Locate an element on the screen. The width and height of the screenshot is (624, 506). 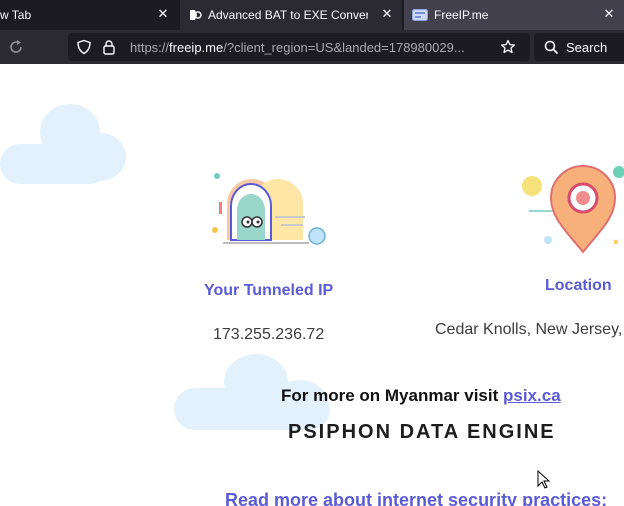
tab-bat-to-exe: Advanced BAT to EXE Converter ✕ is located at coordinates (291, 15).